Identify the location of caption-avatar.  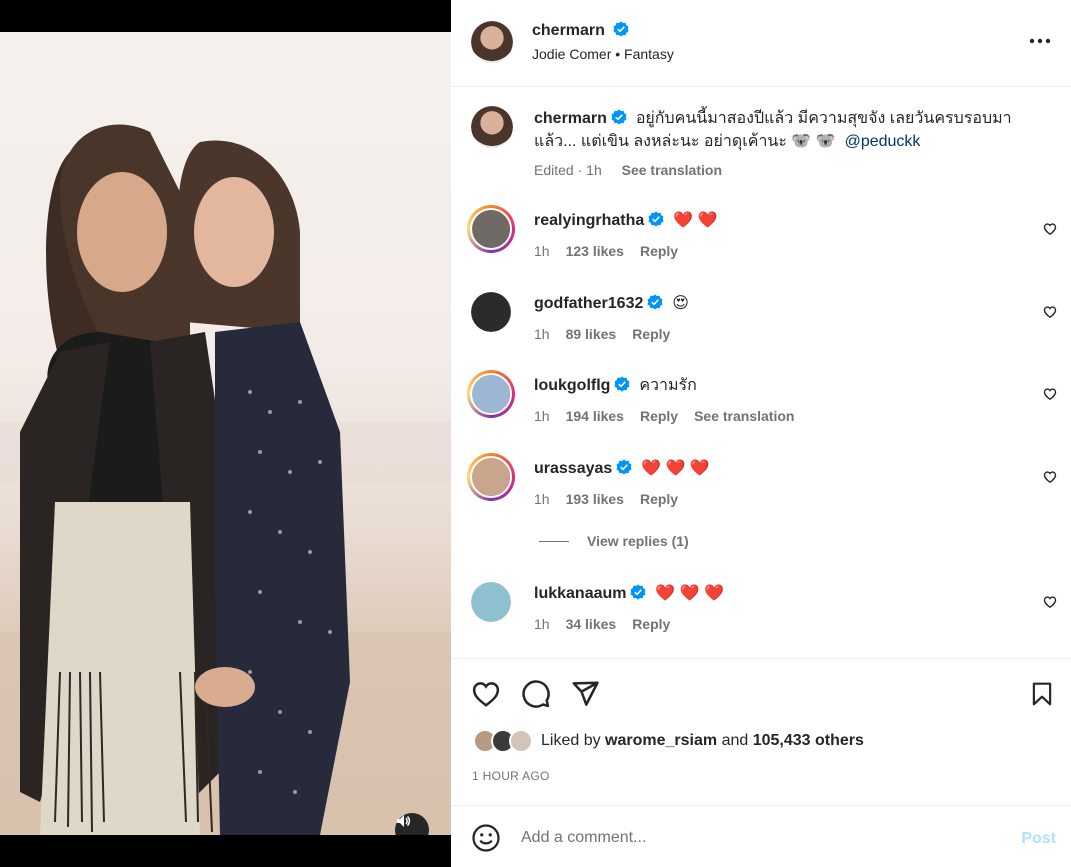
(492, 127).